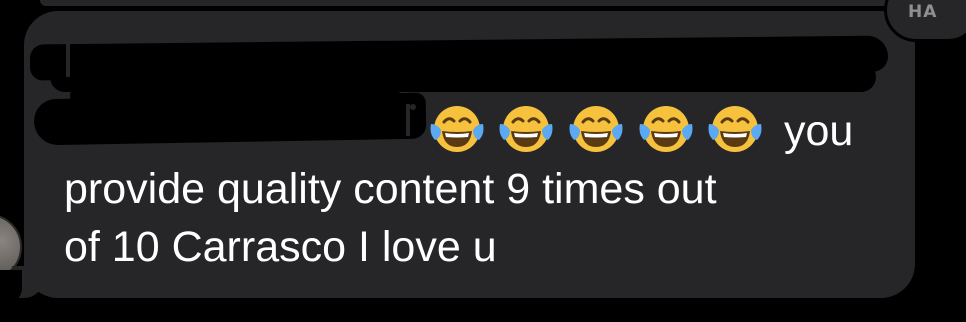 The image size is (966, 322). I want to click on haha-reaction-icon: HA, so click(923, 12).